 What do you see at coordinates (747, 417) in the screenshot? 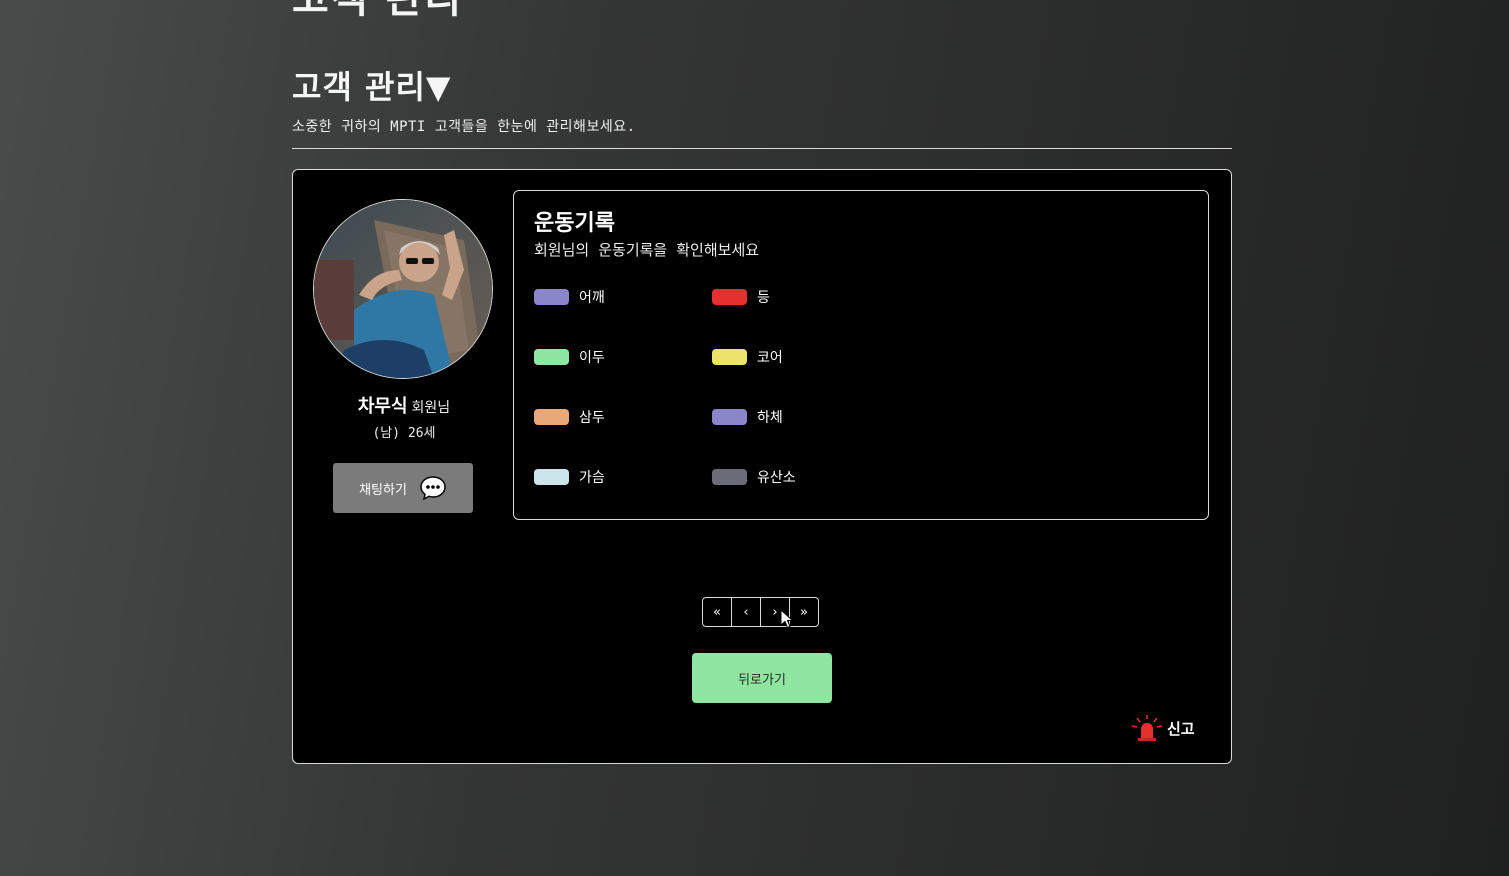
I see `legend-item: 하체` at bounding box center [747, 417].